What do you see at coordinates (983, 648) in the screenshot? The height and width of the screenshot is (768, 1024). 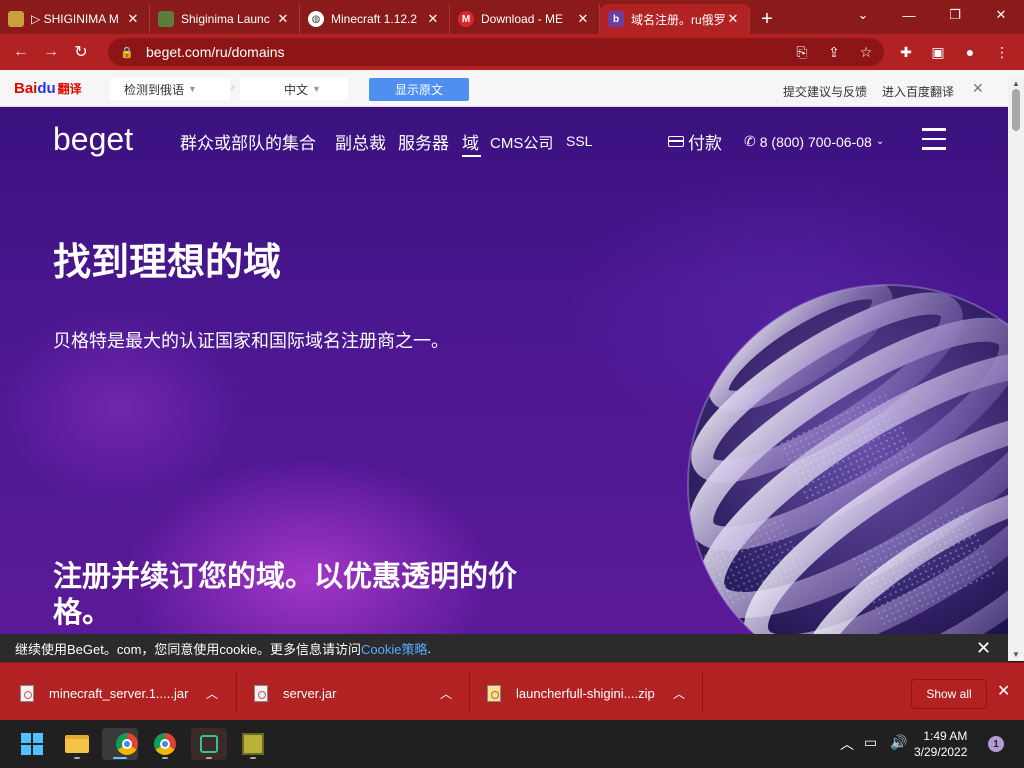 I see `close-cookie-banner-icon: ✕` at bounding box center [983, 648].